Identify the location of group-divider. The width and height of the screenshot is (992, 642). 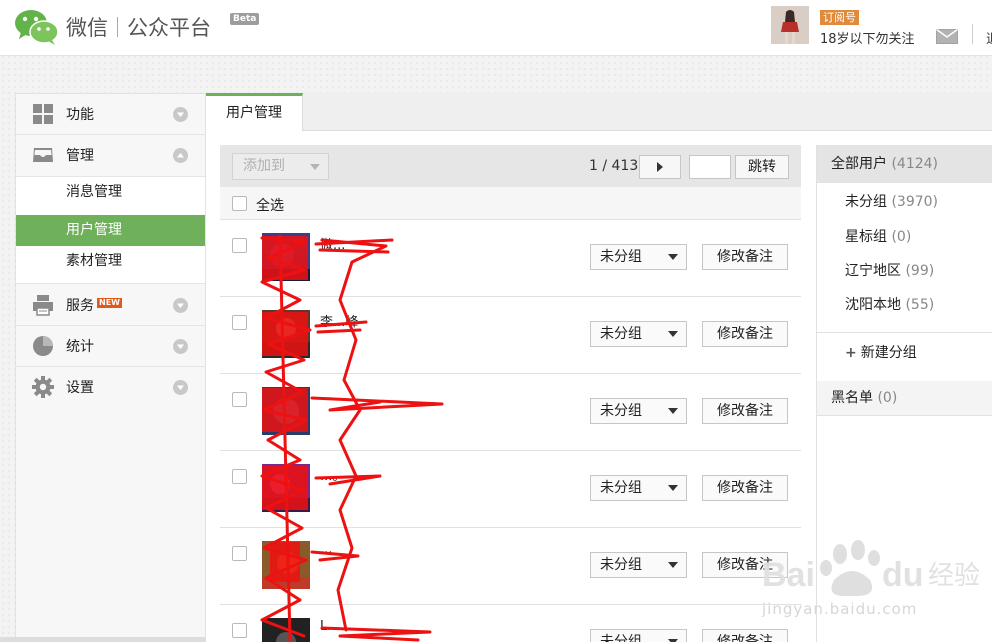
(904, 332).